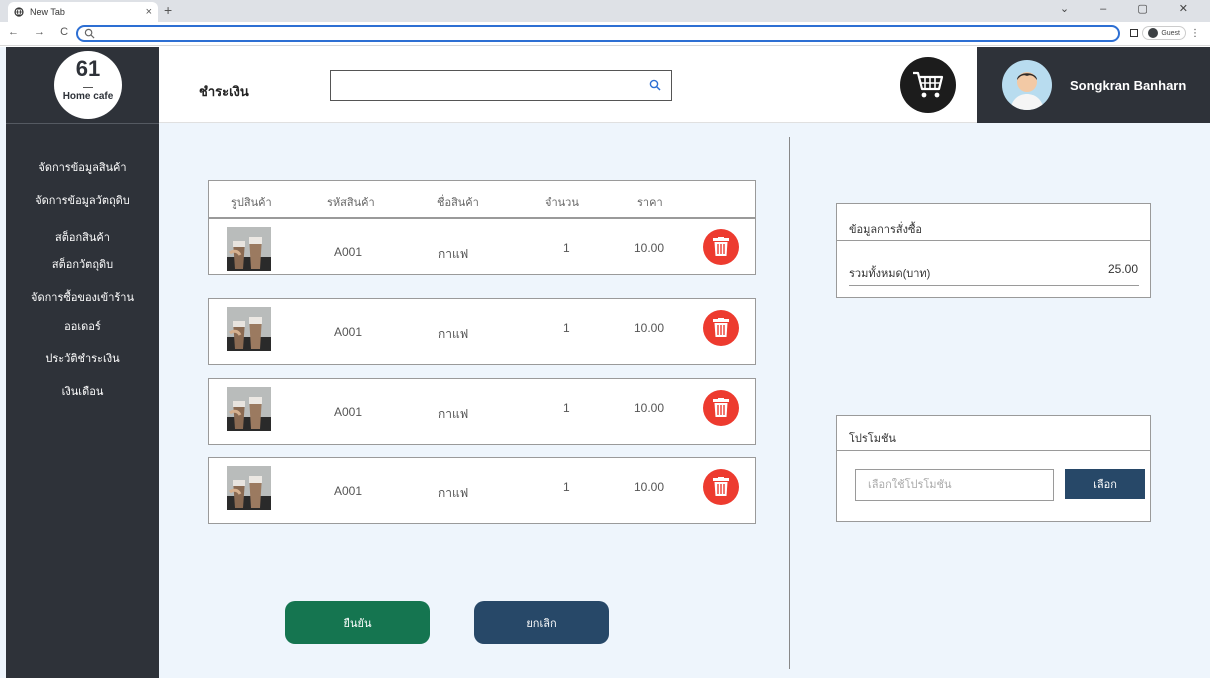 Image resolution: width=1210 pixels, height=678 pixels. What do you see at coordinates (168, 10) in the screenshot?
I see `new-tab-button: +` at bounding box center [168, 10].